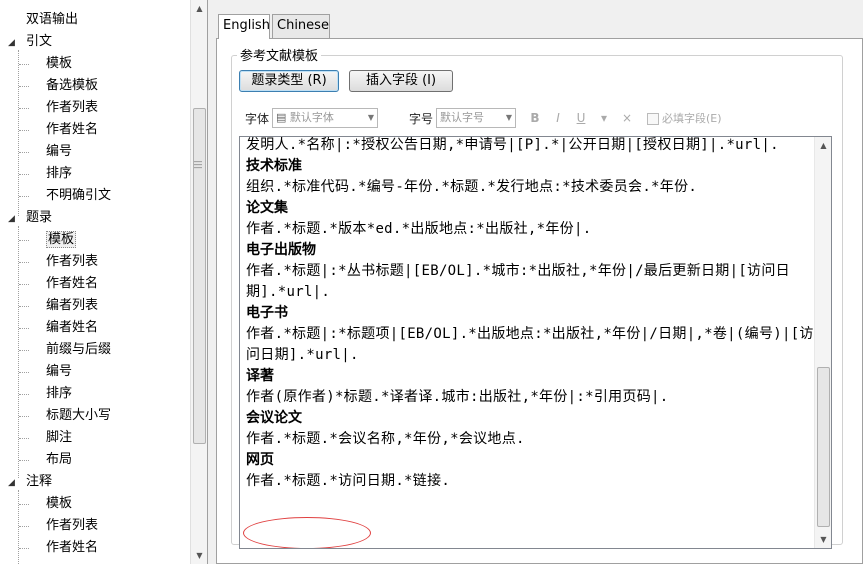 This screenshot has height=564, width=863. Describe the element at coordinates (198, 282) in the screenshot. I see `tree-scrollbar: ▲ ― ― ― ▼` at that location.